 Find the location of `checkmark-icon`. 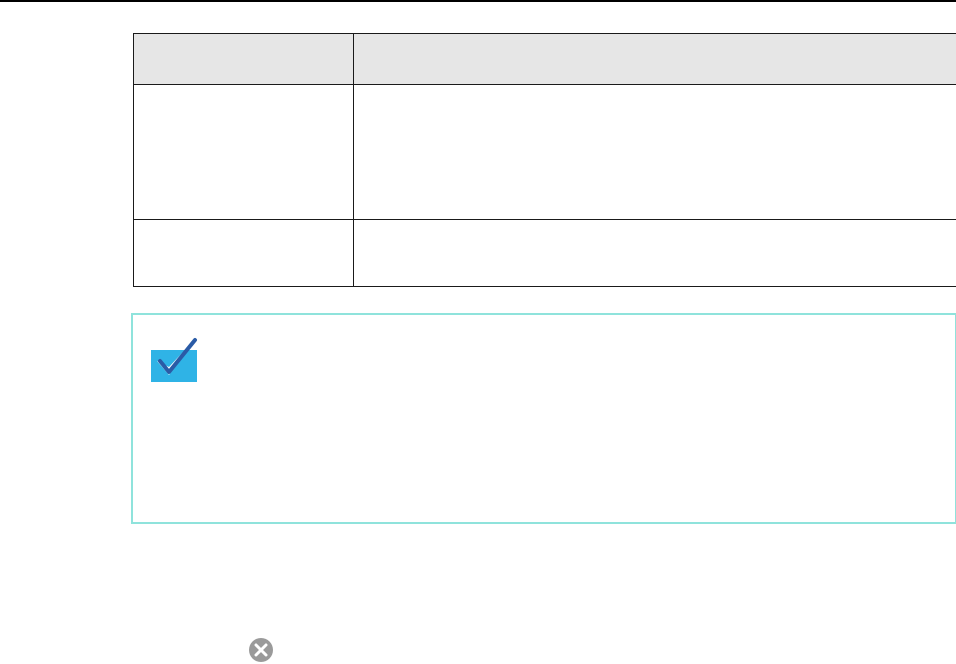

checkmark-icon is located at coordinates (176, 359).